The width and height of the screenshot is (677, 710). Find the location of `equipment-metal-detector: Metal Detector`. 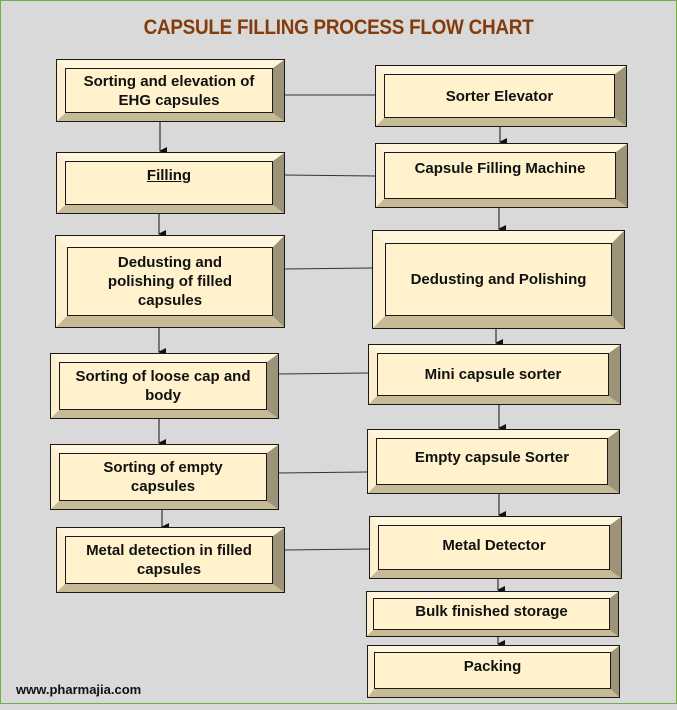

equipment-metal-detector: Metal Detector is located at coordinates (495, 547).